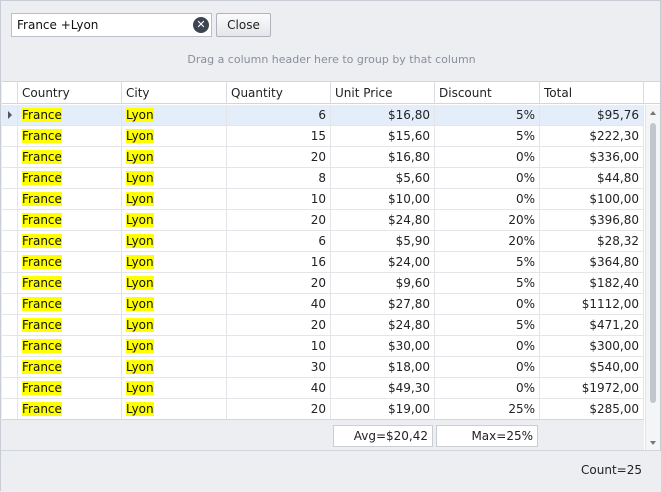 The height and width of the screenshot is (492, 661). I want to click on cell-total: $396,80, so click(592, 220).